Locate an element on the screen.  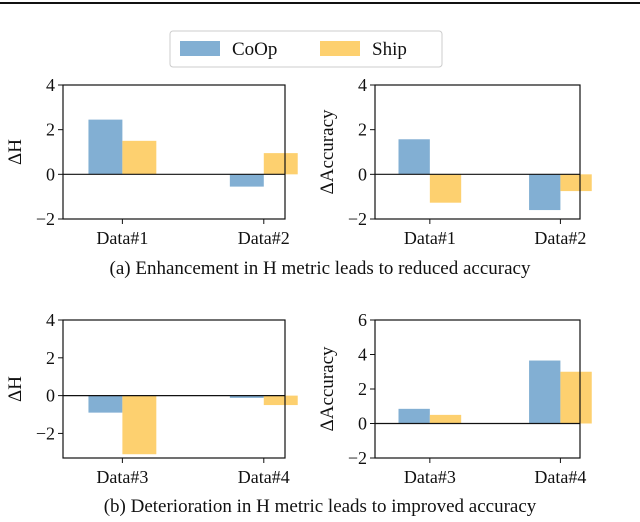
legend-label-coop: CoOp is located at coordinates (254, 49).